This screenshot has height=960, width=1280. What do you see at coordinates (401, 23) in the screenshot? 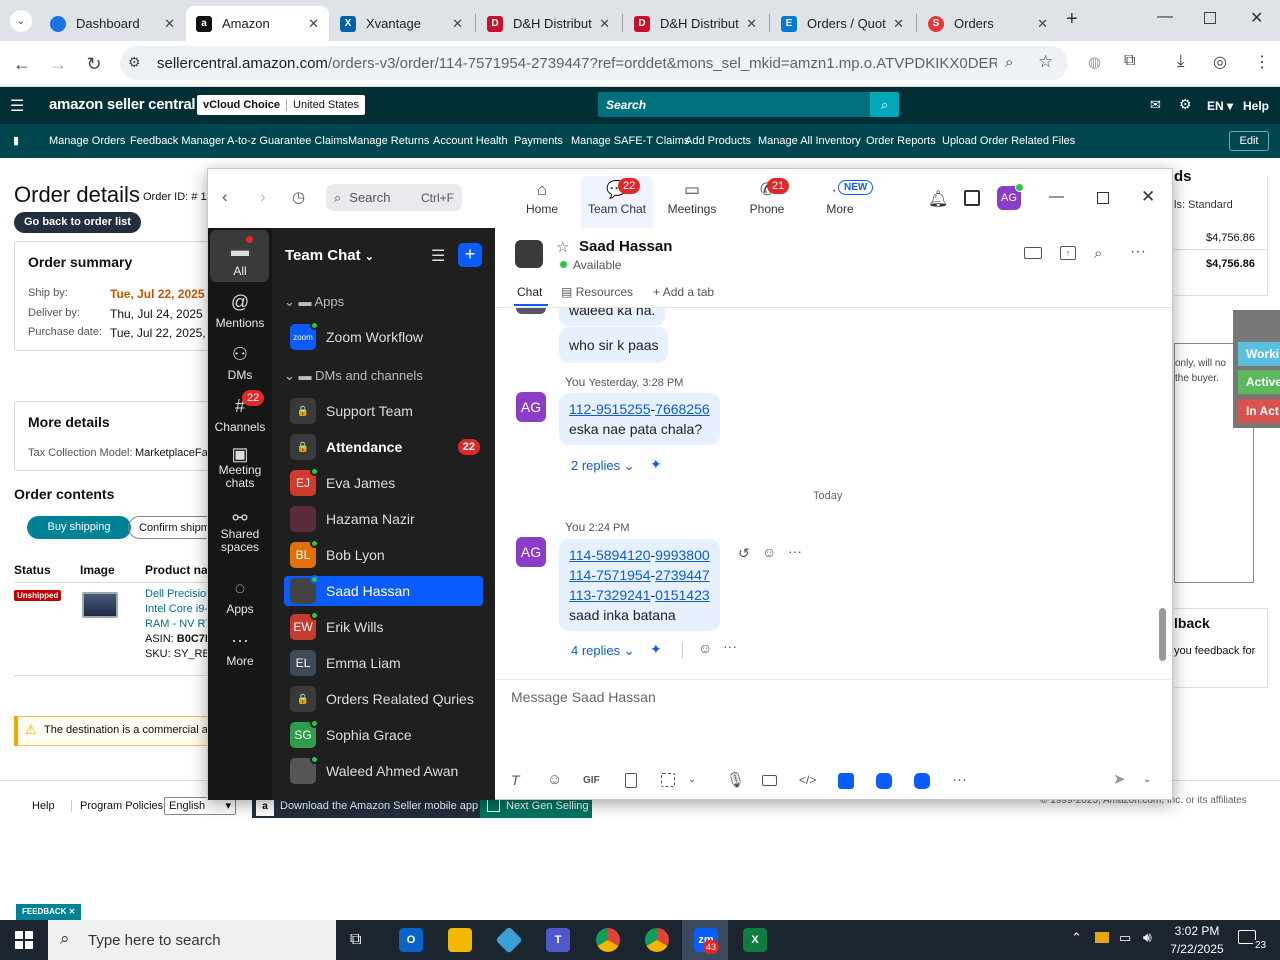
I see `browser-tab-xvantage: X Xvantage ✕` at bounding box center [401, 23].